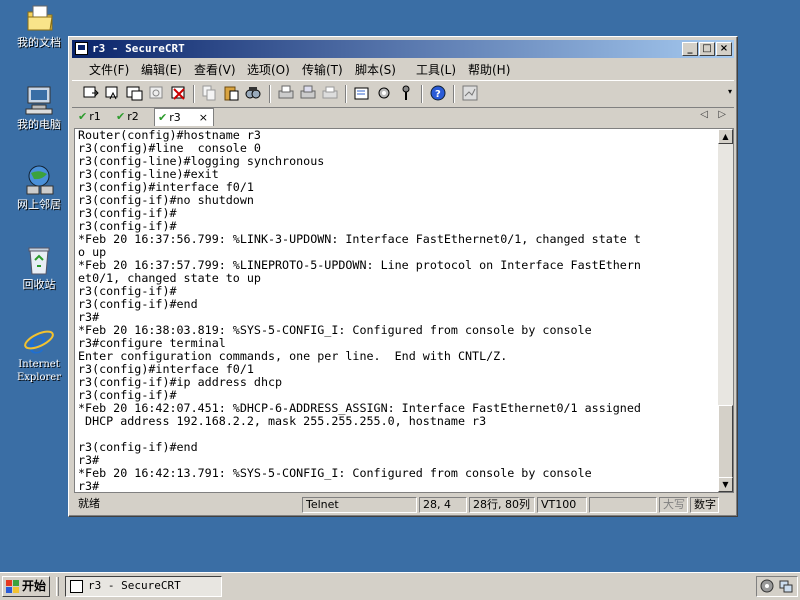 Image resolution: width=800 pixels, height=600 pixels. What do you see at coordinates (57, 586) in the screenshot?
I see `taskbar-grip` at bounding box center [57, 586].